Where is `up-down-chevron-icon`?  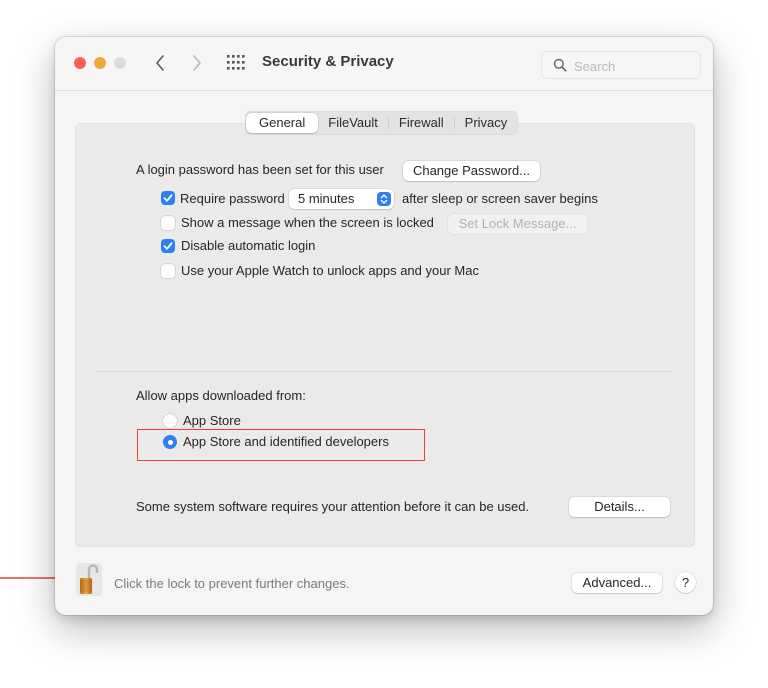 up-down-chevron-icon is located at coordinates (384, 199).